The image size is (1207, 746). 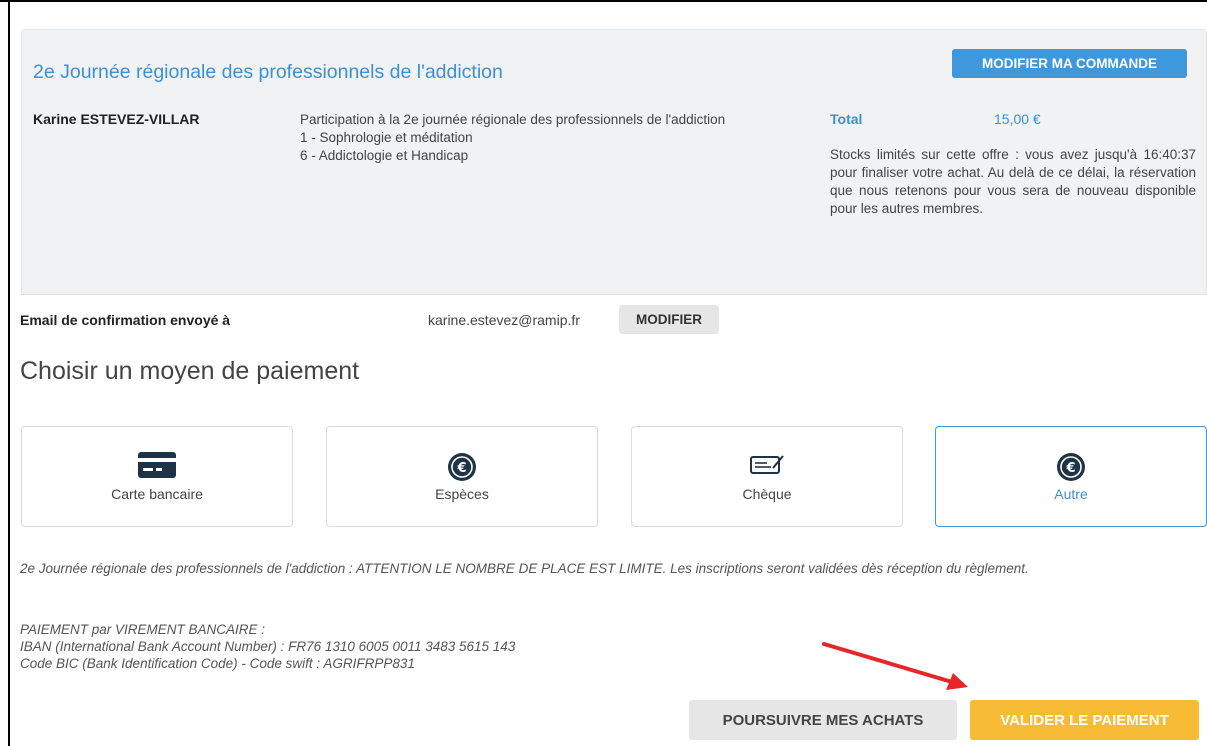 What do you see at coordinates (669, 319) in the screenshot?
I see `modify-email-button: MODIFIER` at bounding box center [669, 319].